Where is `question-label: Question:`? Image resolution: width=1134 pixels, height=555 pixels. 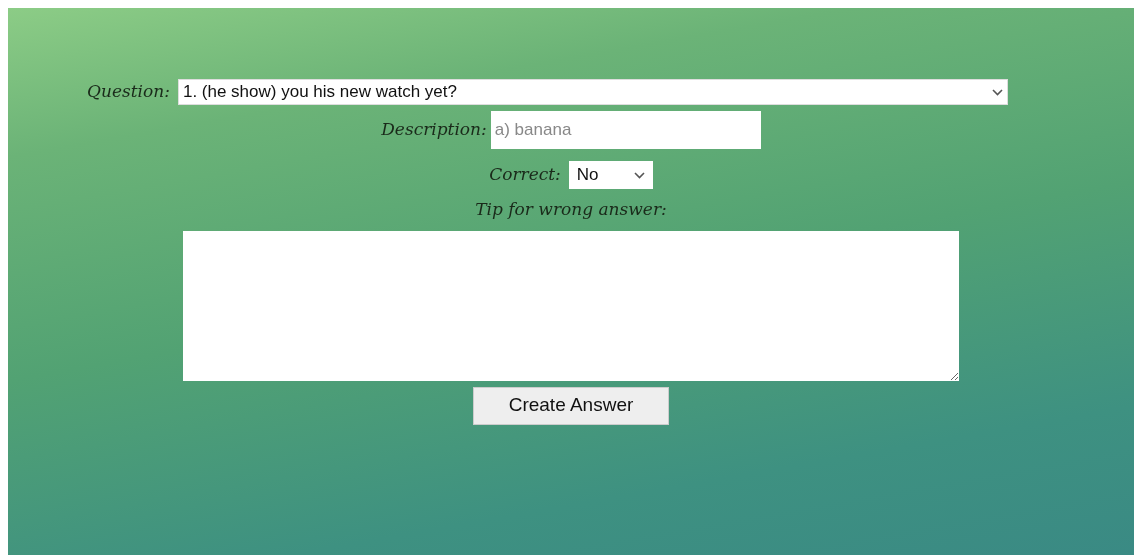 question-label: Question: is located at coordinates (128, 92).